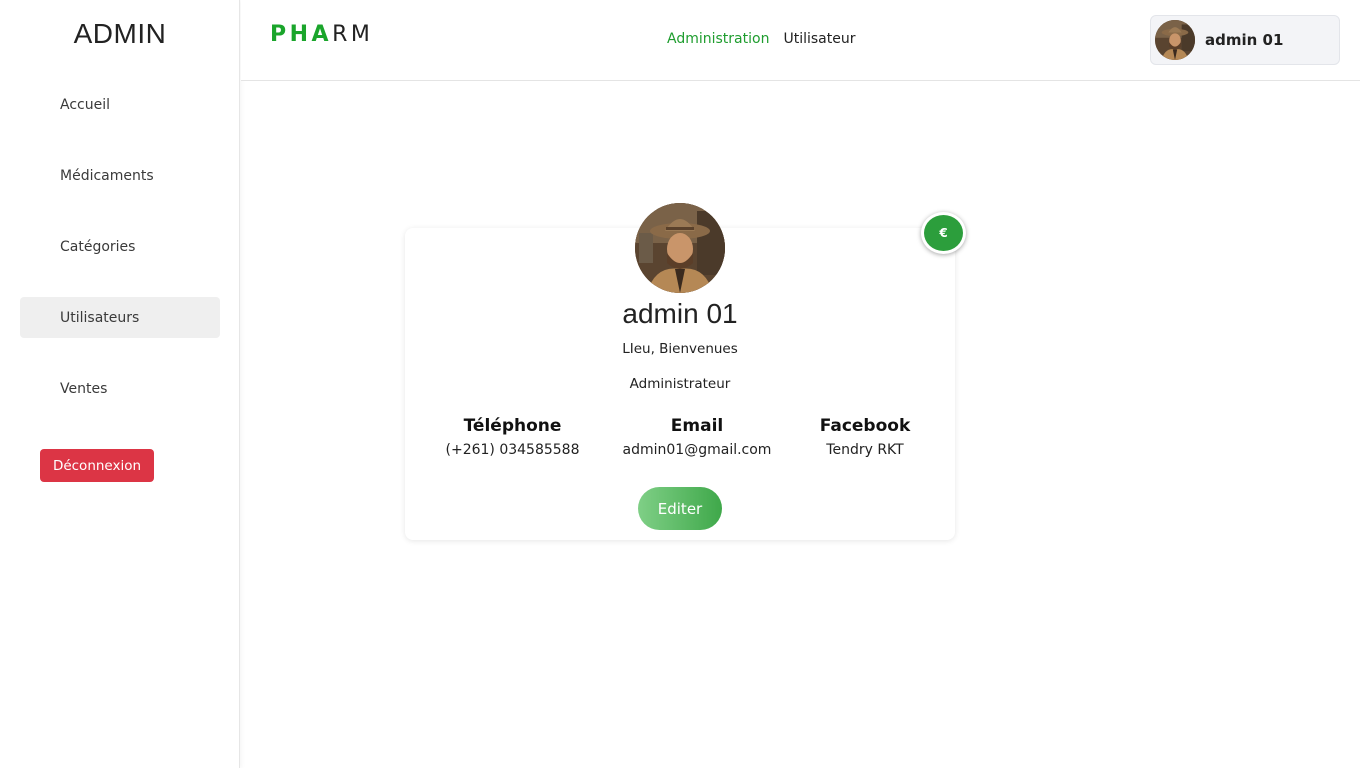  What do you see at coordinates (697, 437) in the screenshot?
I see `email-info: Email admin01@gmail.com` at bounding box center [697, 437].